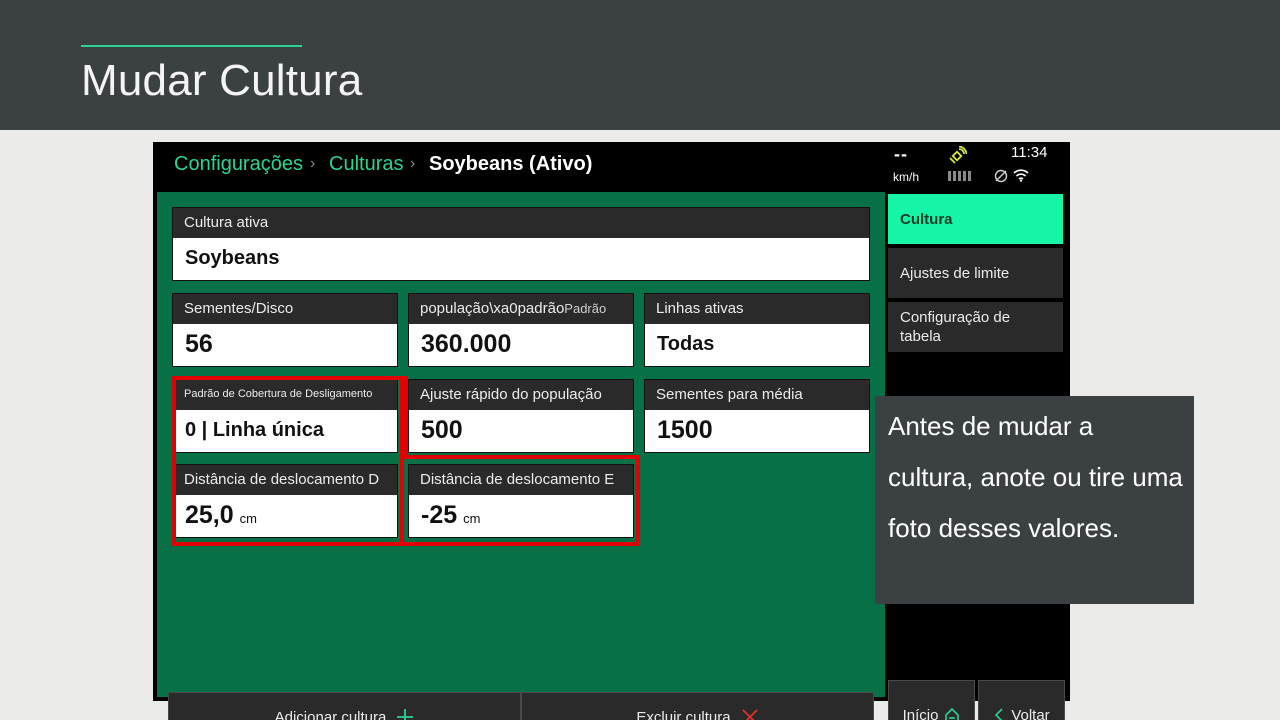  What do you see at coordinates (238, 164) in the screenshot?
I see `breadcrumb-settings: Configurações` at bounding box center [238, 164].